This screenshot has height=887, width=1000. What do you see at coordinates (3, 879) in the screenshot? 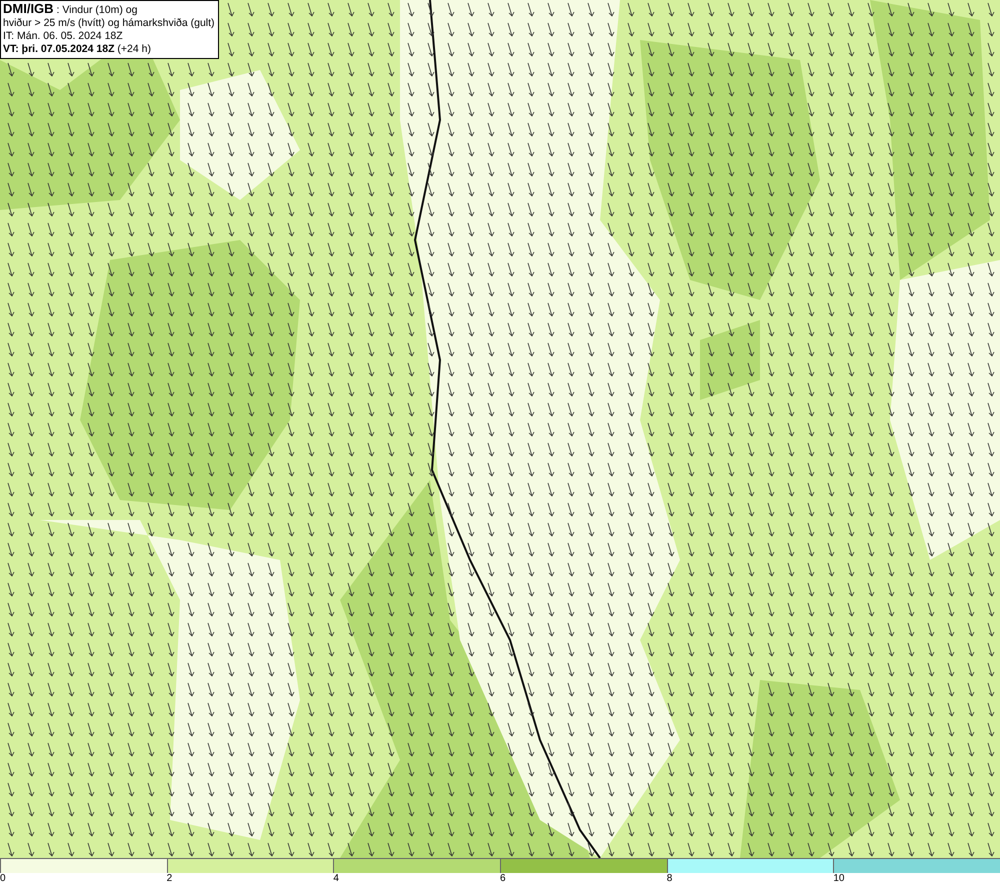
I see `legend-label: 0` at bounding box center [3, 879].